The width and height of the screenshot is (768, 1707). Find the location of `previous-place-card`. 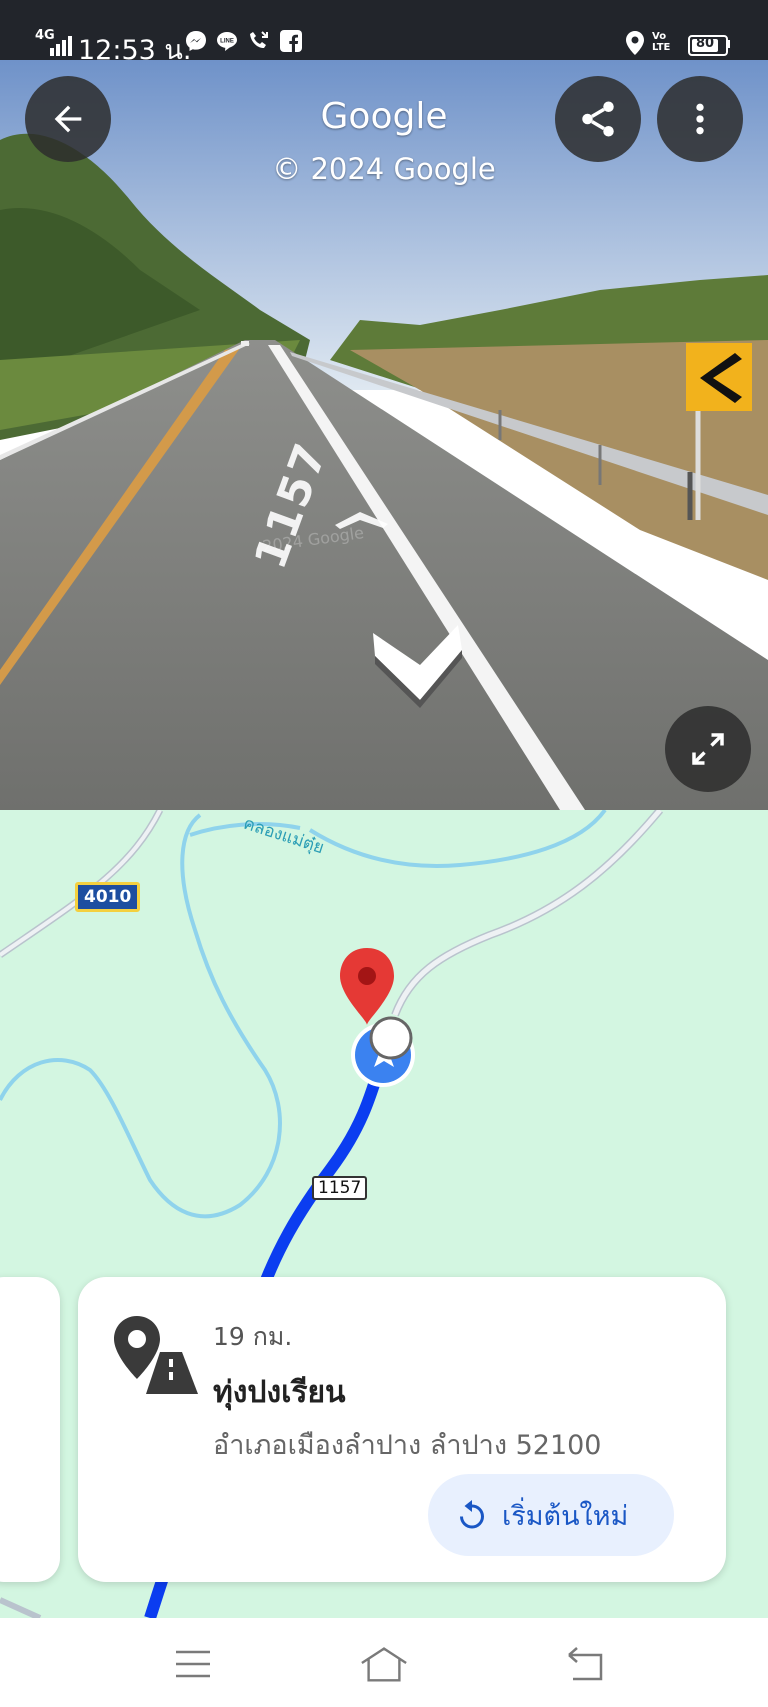

previous-place-card is located at coordinates (30, 1429).